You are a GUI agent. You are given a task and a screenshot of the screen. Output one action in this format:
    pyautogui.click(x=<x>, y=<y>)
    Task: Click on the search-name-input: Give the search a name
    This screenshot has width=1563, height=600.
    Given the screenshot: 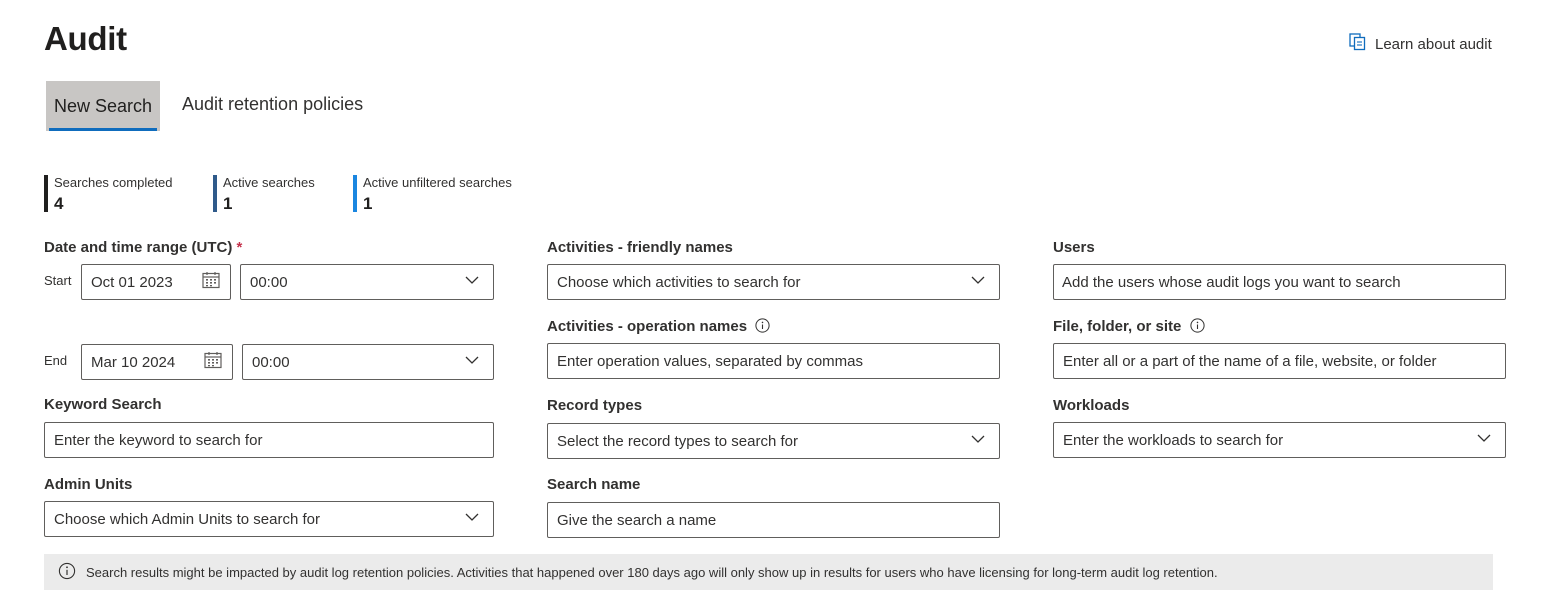 What is the action you would take?
    pyautogui.click(x=773, y=520)
    